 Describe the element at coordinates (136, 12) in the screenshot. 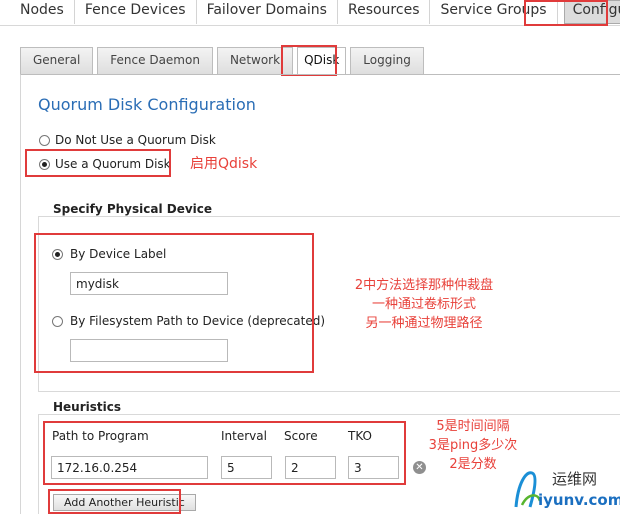

I see `nav-fence-devices: Fence Devices` at that location.